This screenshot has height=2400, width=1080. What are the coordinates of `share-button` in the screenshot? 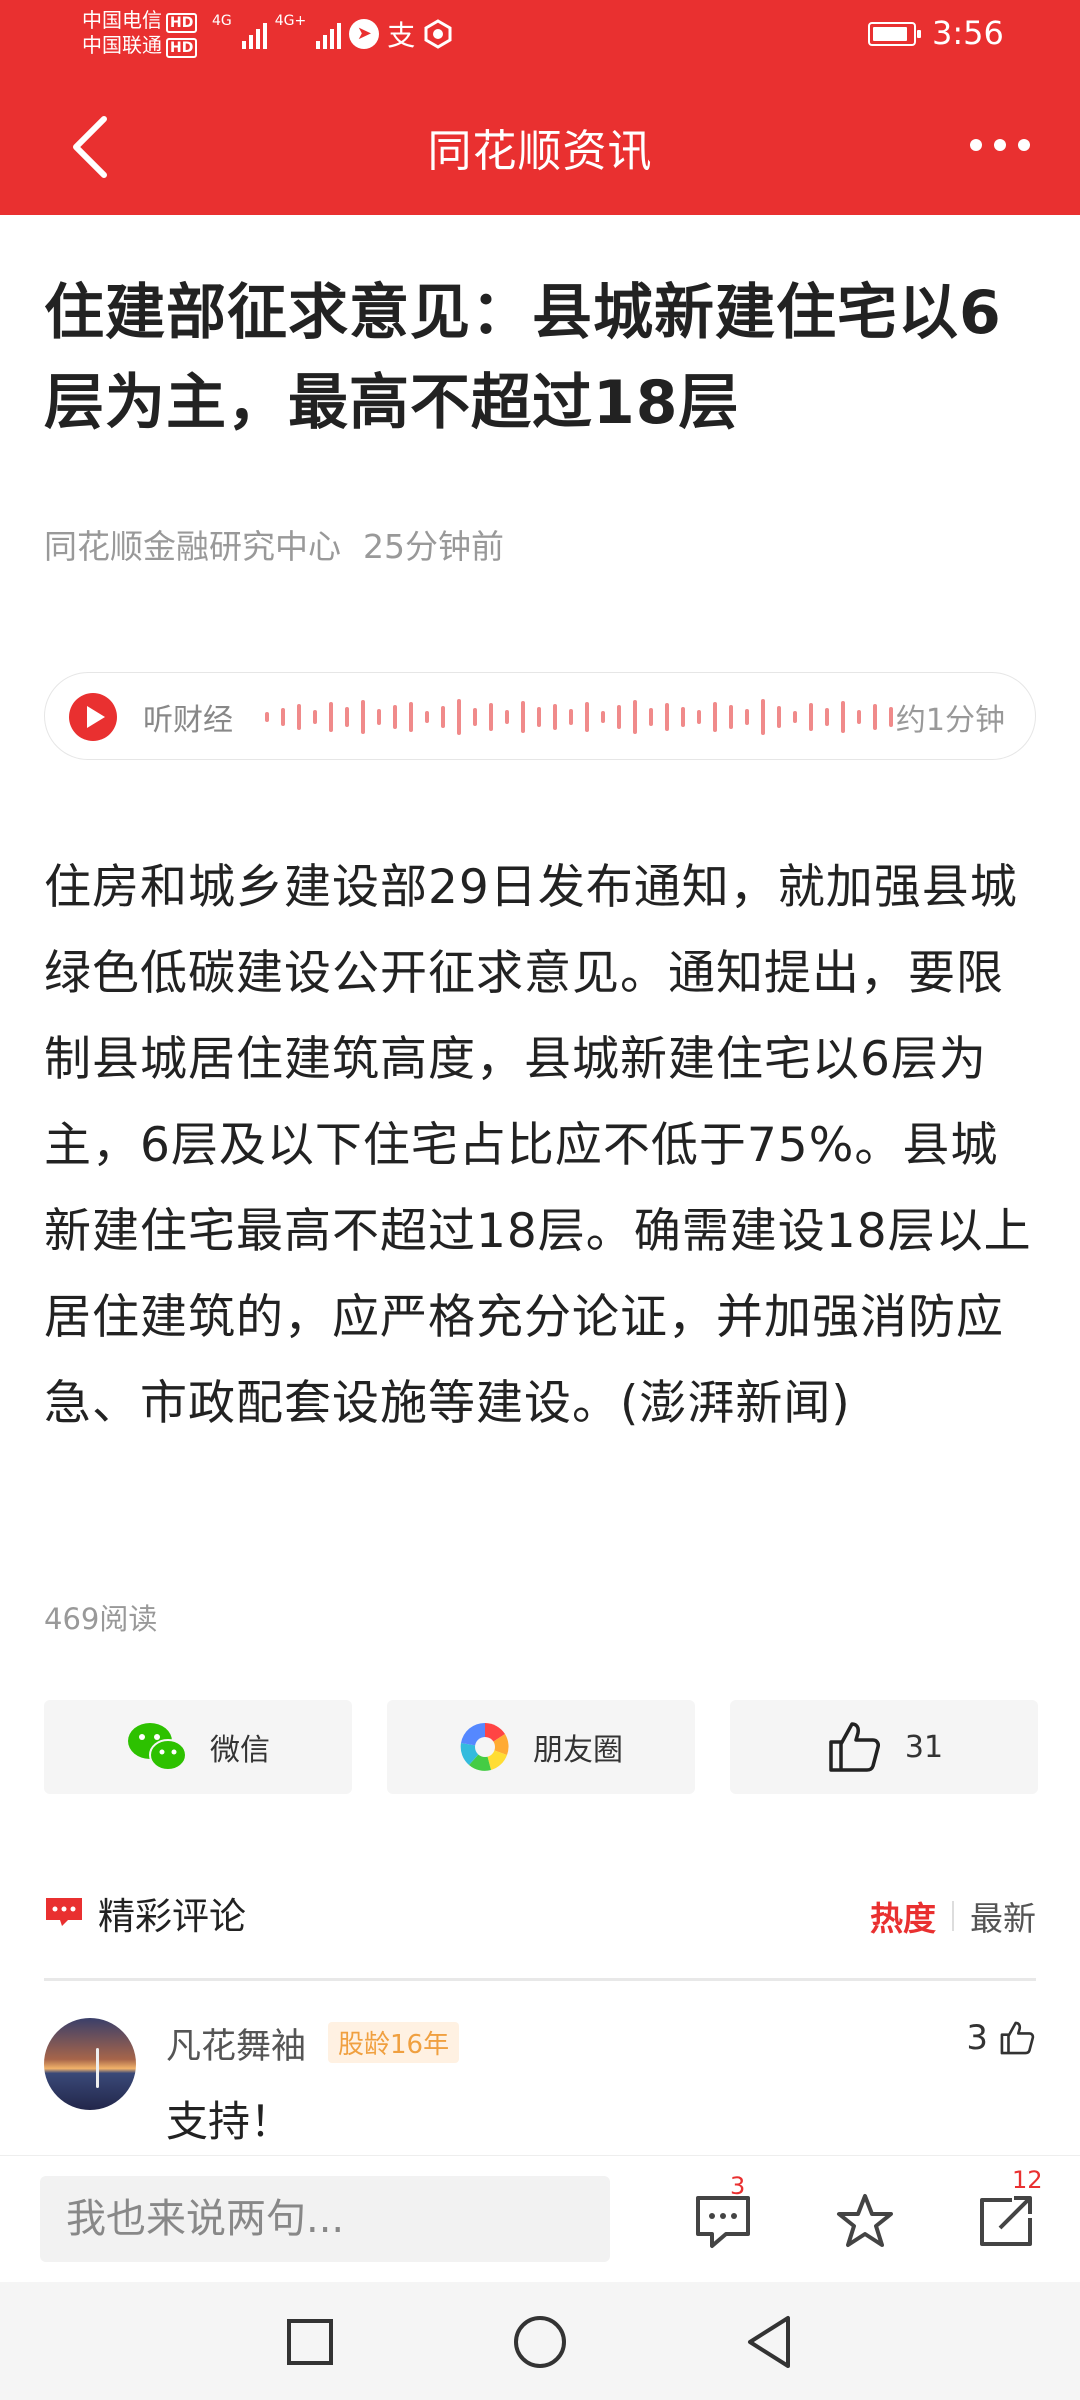 It's located at (1007, 2221).